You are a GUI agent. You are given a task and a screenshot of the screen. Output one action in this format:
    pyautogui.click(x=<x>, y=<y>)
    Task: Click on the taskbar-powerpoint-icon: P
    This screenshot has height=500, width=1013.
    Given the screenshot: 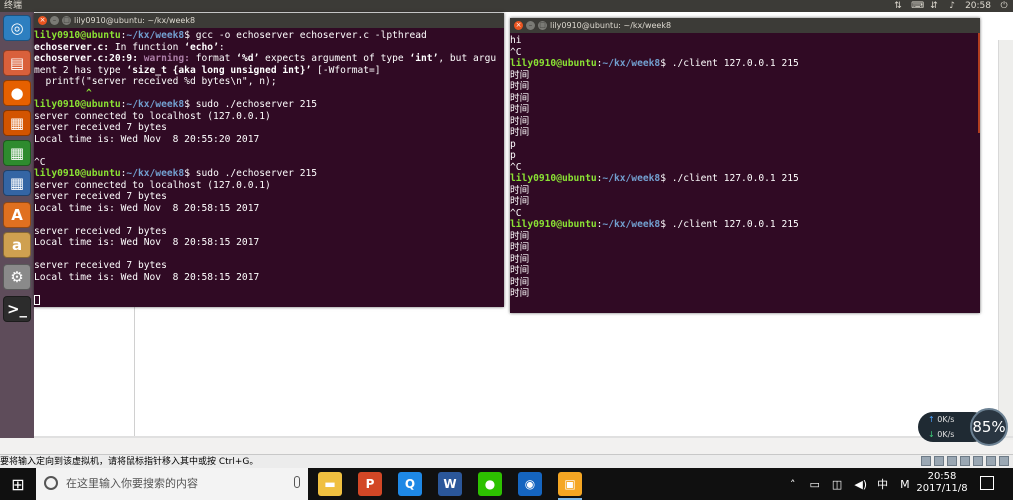 What is the action you would take?
    pyautogui.click(x=370, y=484)
    